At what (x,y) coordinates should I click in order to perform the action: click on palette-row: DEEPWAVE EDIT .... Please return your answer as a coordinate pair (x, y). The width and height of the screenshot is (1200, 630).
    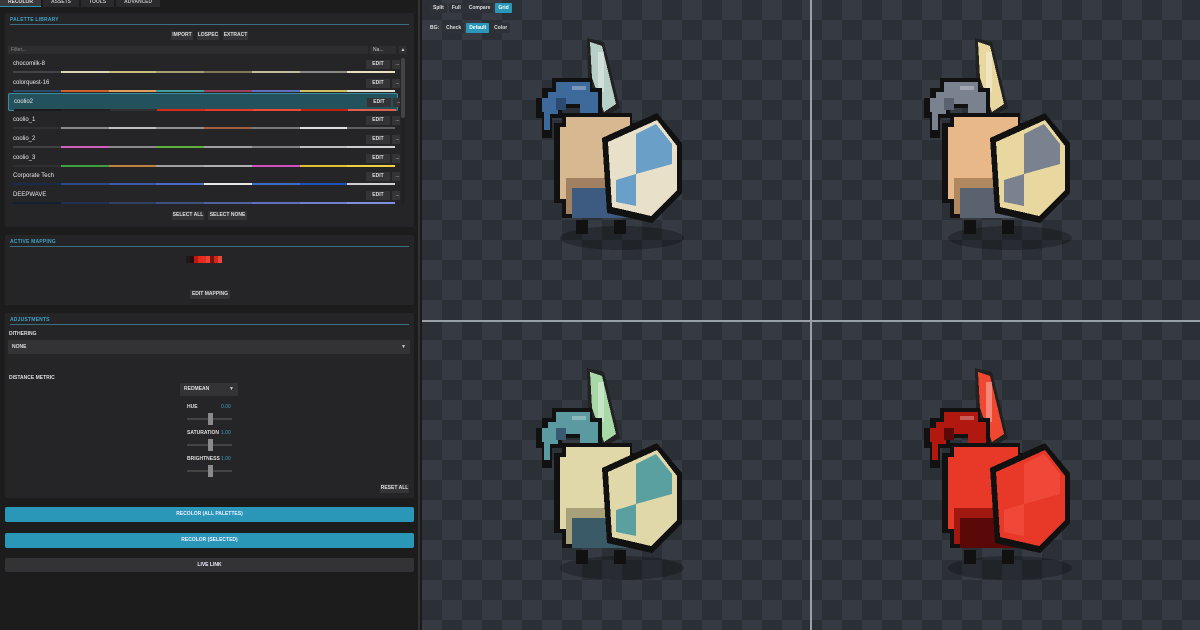
    Looking at the image, I should click on (204, 195).